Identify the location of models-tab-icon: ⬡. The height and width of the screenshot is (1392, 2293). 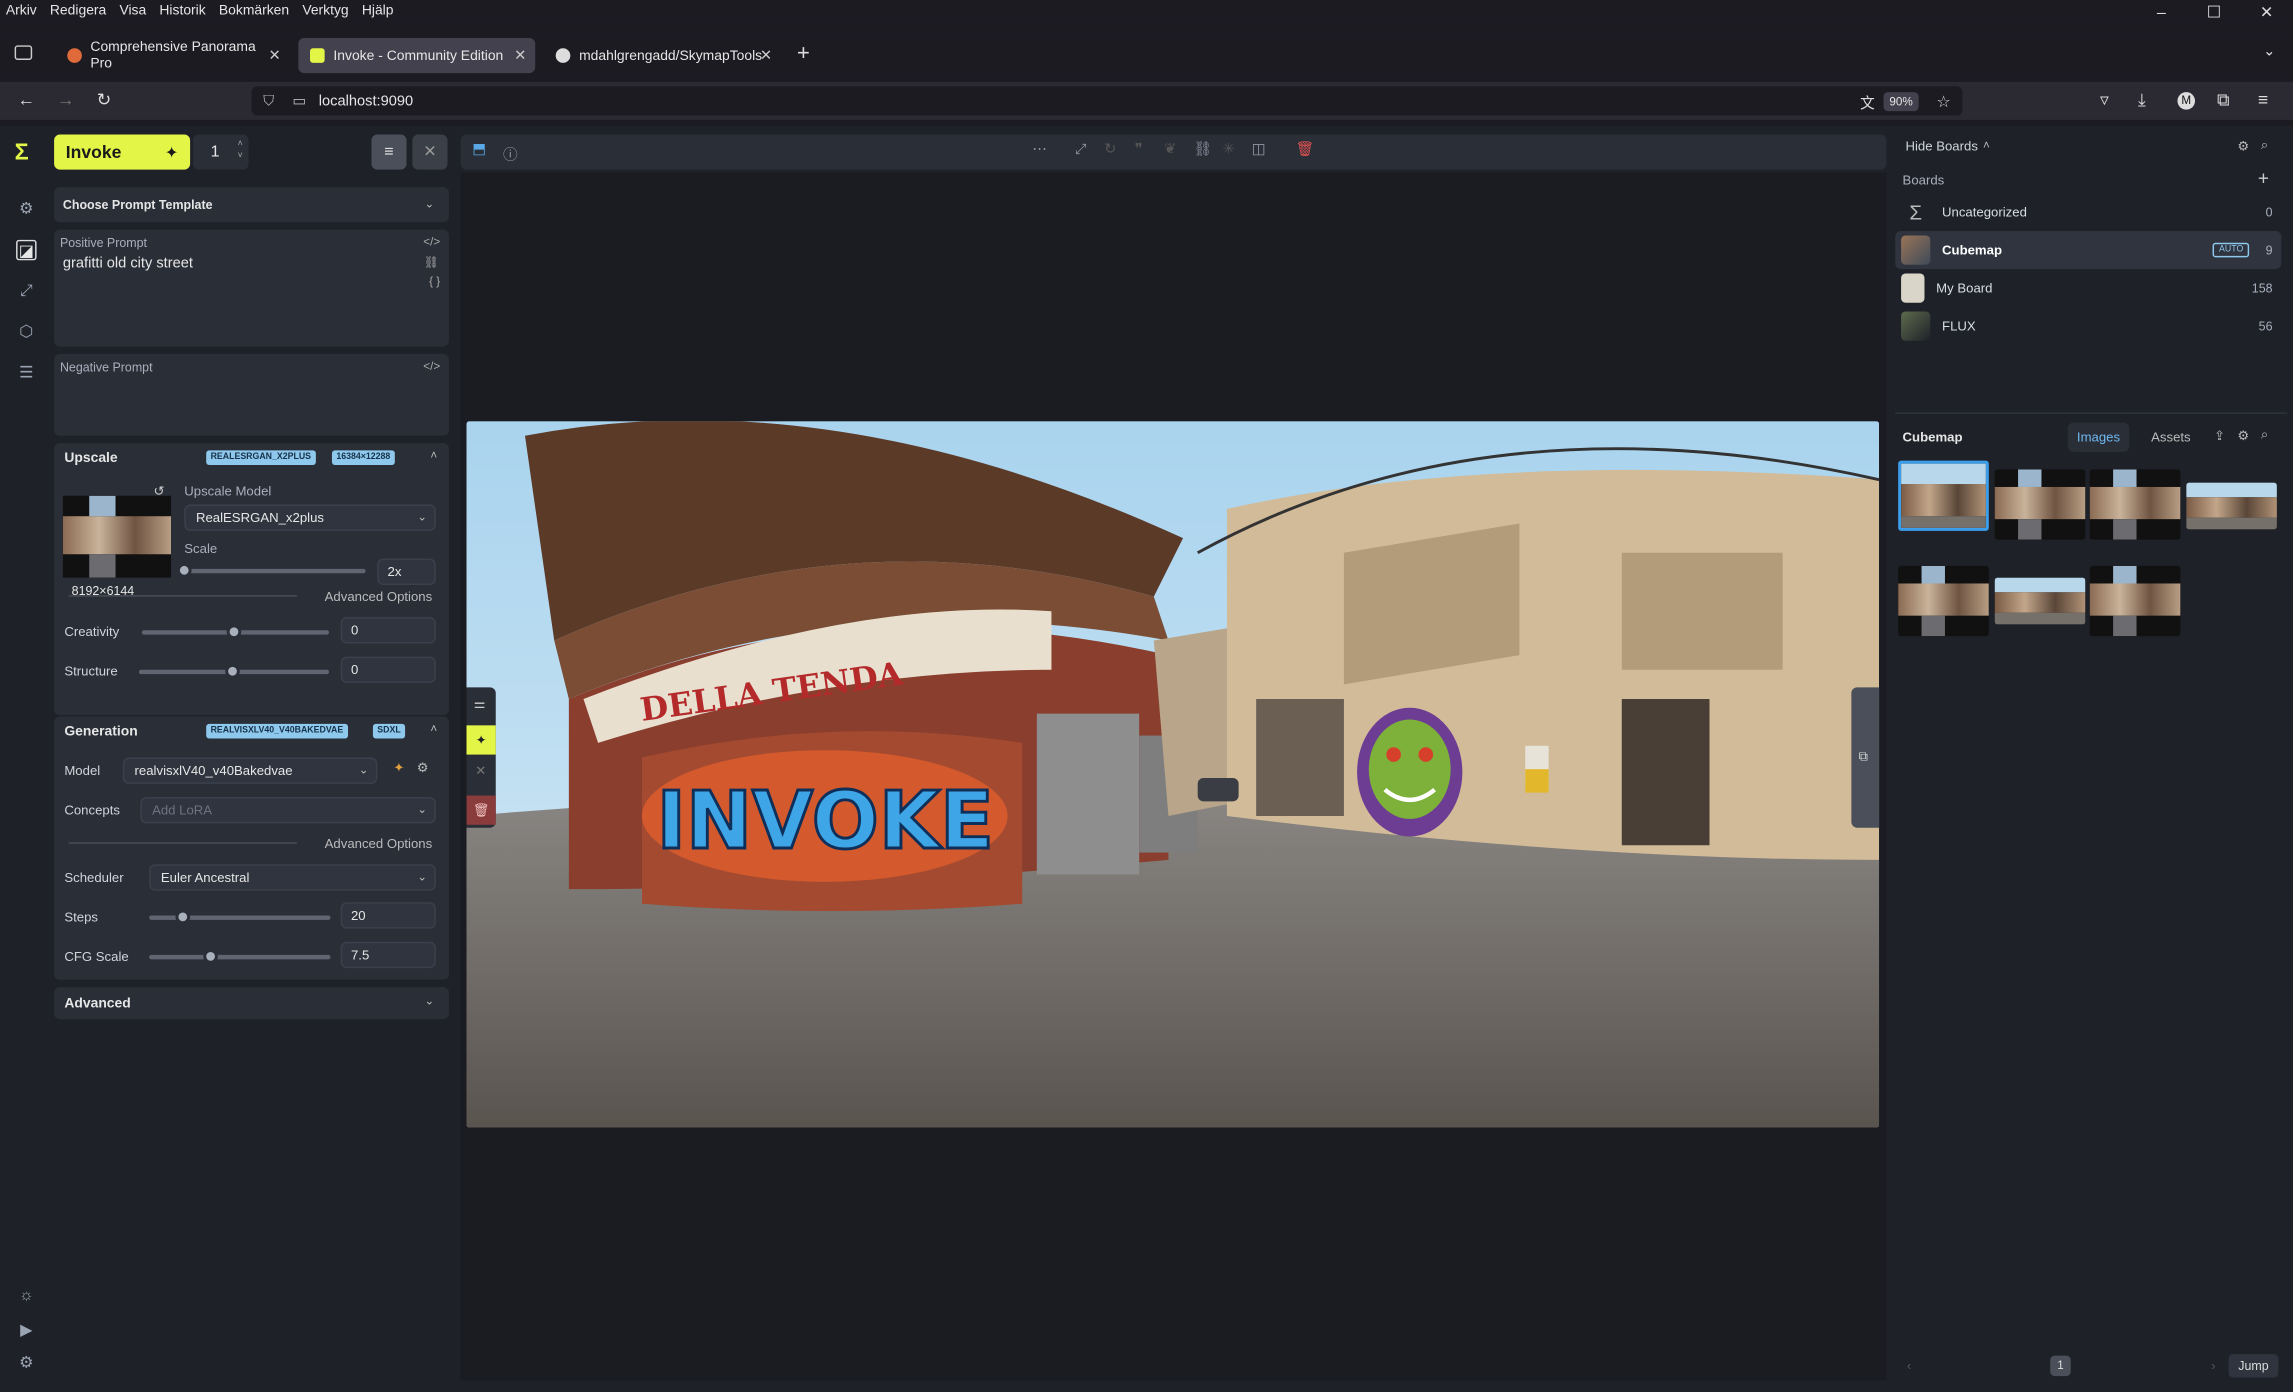
(26, 332).